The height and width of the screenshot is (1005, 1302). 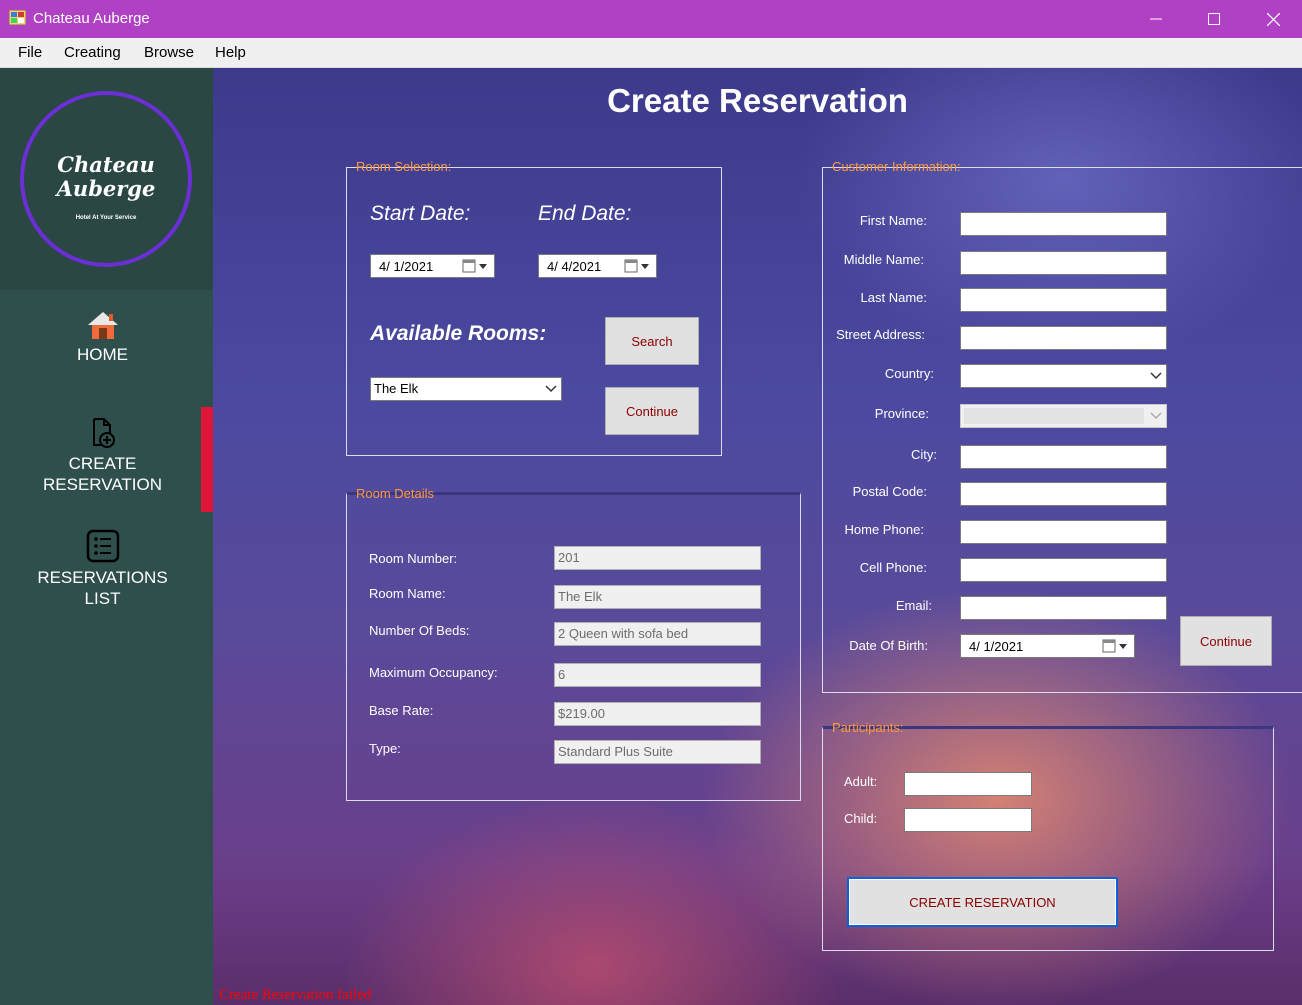 What do you see at coordinates (585, 213) in the screenshot?
I see `end-date-label: End Date:` at bounding box center [585, 213].